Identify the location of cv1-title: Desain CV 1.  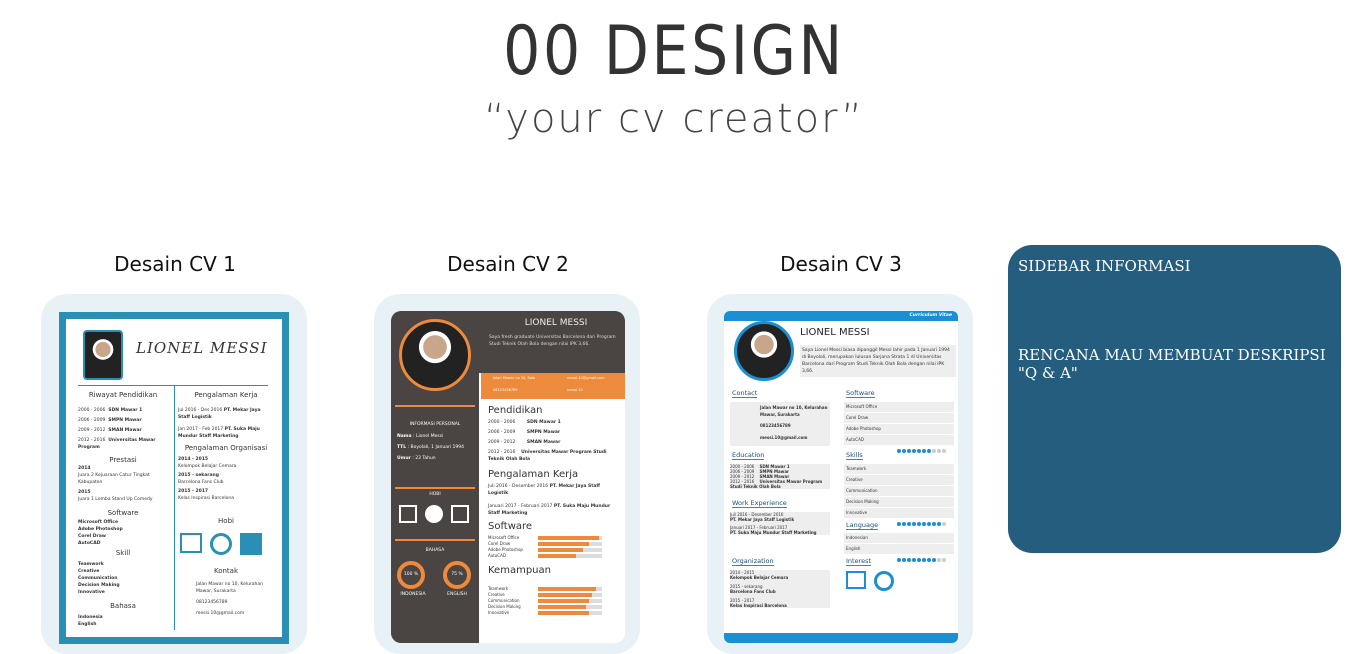
(175, 264).